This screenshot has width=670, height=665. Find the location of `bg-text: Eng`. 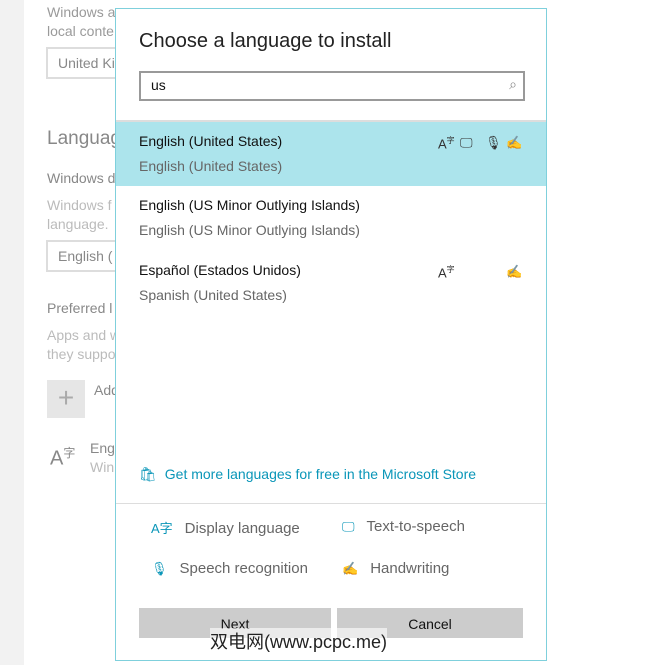

bg-text: Eng is located at coordinates (102, 448).